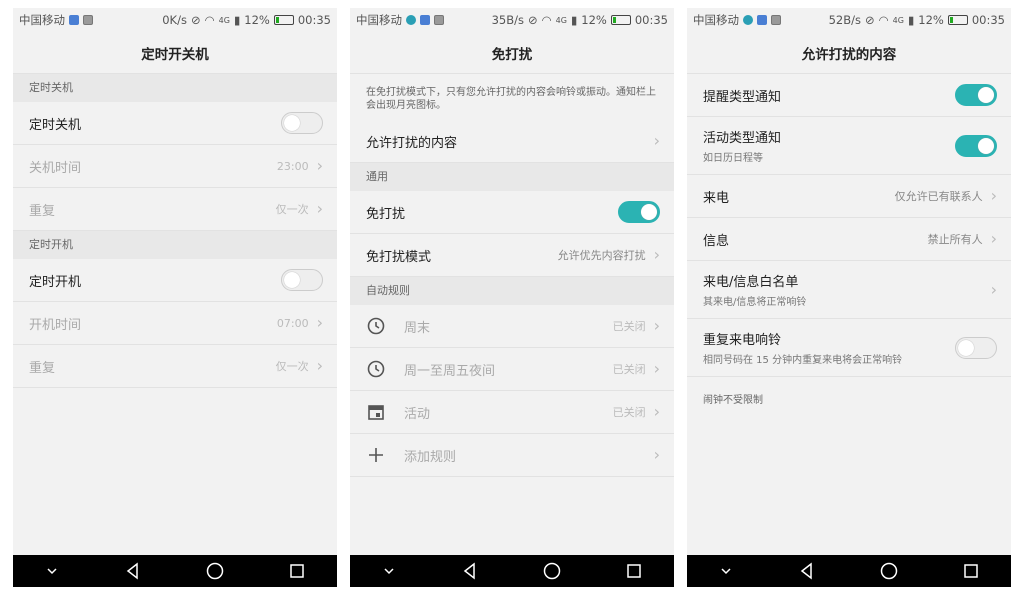 The image size is (1024, 597). I want to click on network-type: 4G, so click(898, 20).